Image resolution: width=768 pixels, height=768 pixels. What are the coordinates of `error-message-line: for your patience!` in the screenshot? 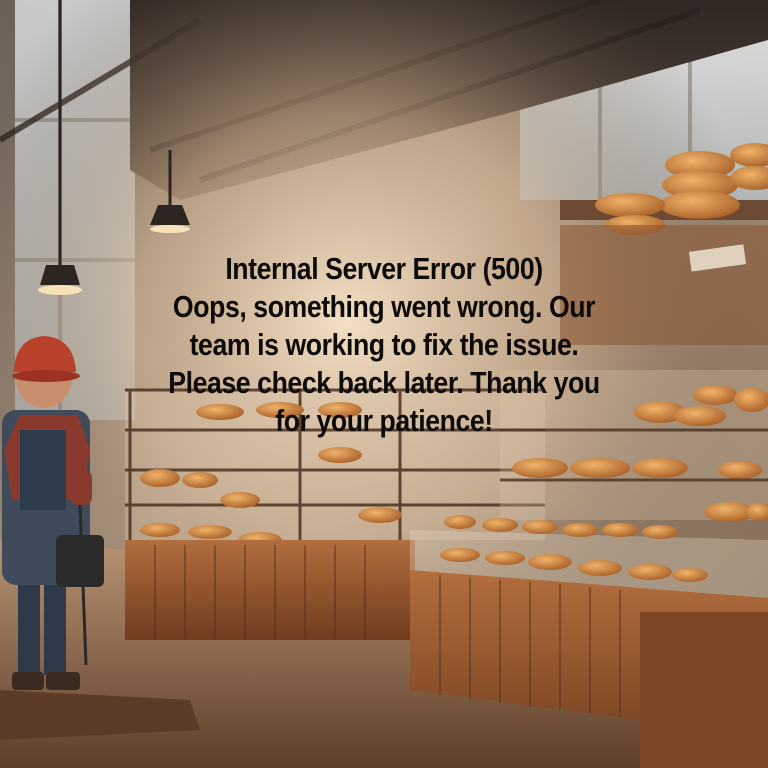 It's located at (384, 420).